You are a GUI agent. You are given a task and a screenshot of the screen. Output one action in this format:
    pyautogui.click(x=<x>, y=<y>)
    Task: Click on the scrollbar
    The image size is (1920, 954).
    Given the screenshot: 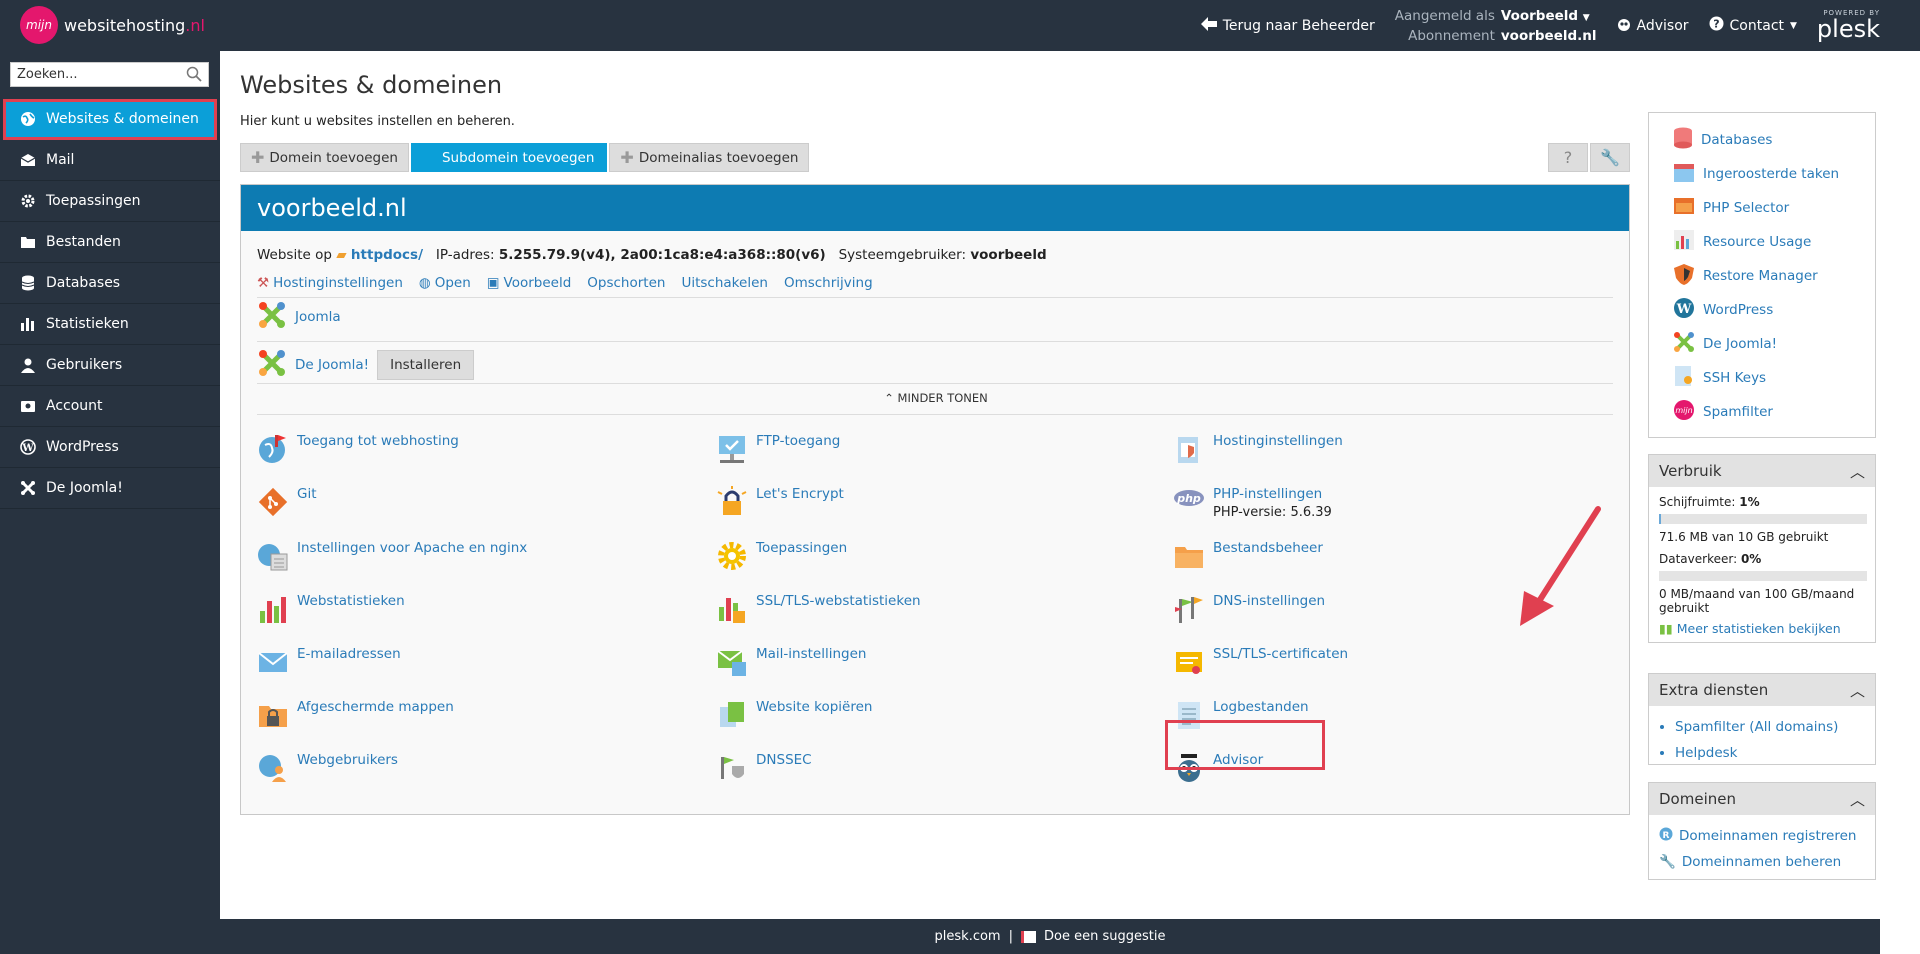 What is the action you would take?
    pyautogui.click(x=1900, y=485)
    